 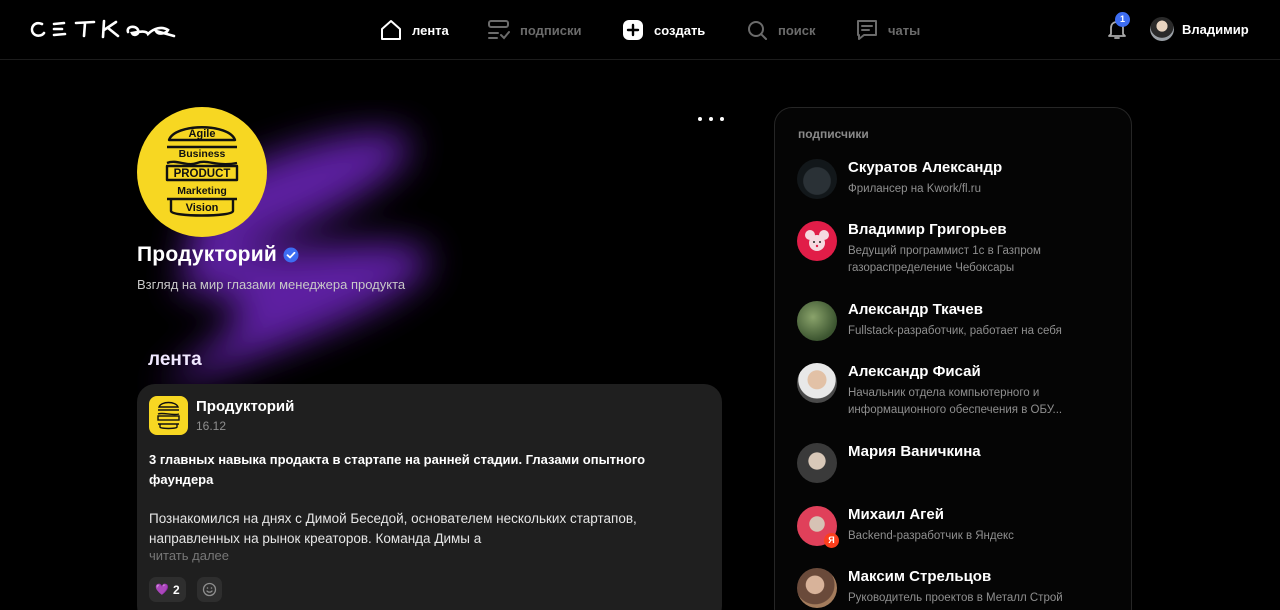 What do you see at coordinates (175, 359) in the screenshot?
I see `feed-section-title: лента` at bounding box center [175, 359].